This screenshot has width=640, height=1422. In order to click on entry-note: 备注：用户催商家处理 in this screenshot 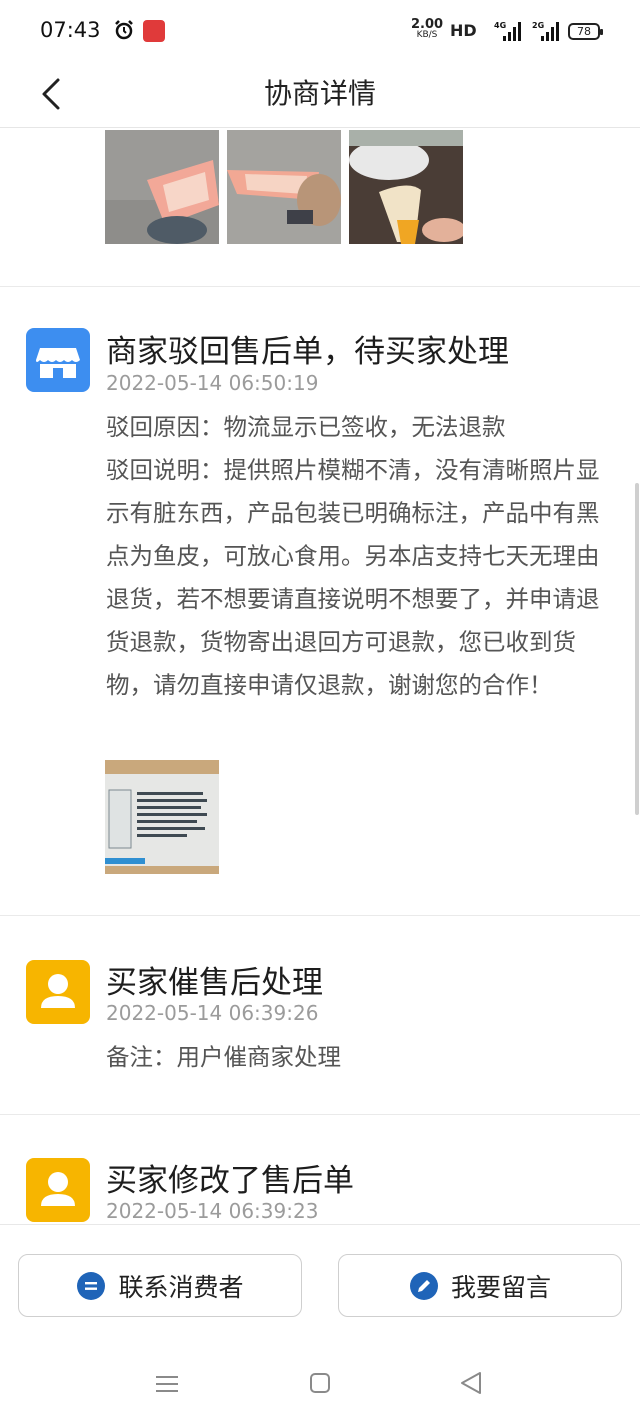, I will do `click(223, 1057)`.